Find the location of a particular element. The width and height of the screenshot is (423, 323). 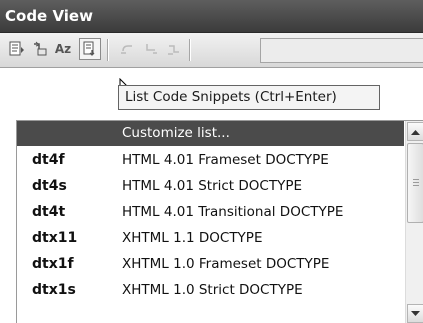

list-snippets-button is located at coordinates (90, 49).